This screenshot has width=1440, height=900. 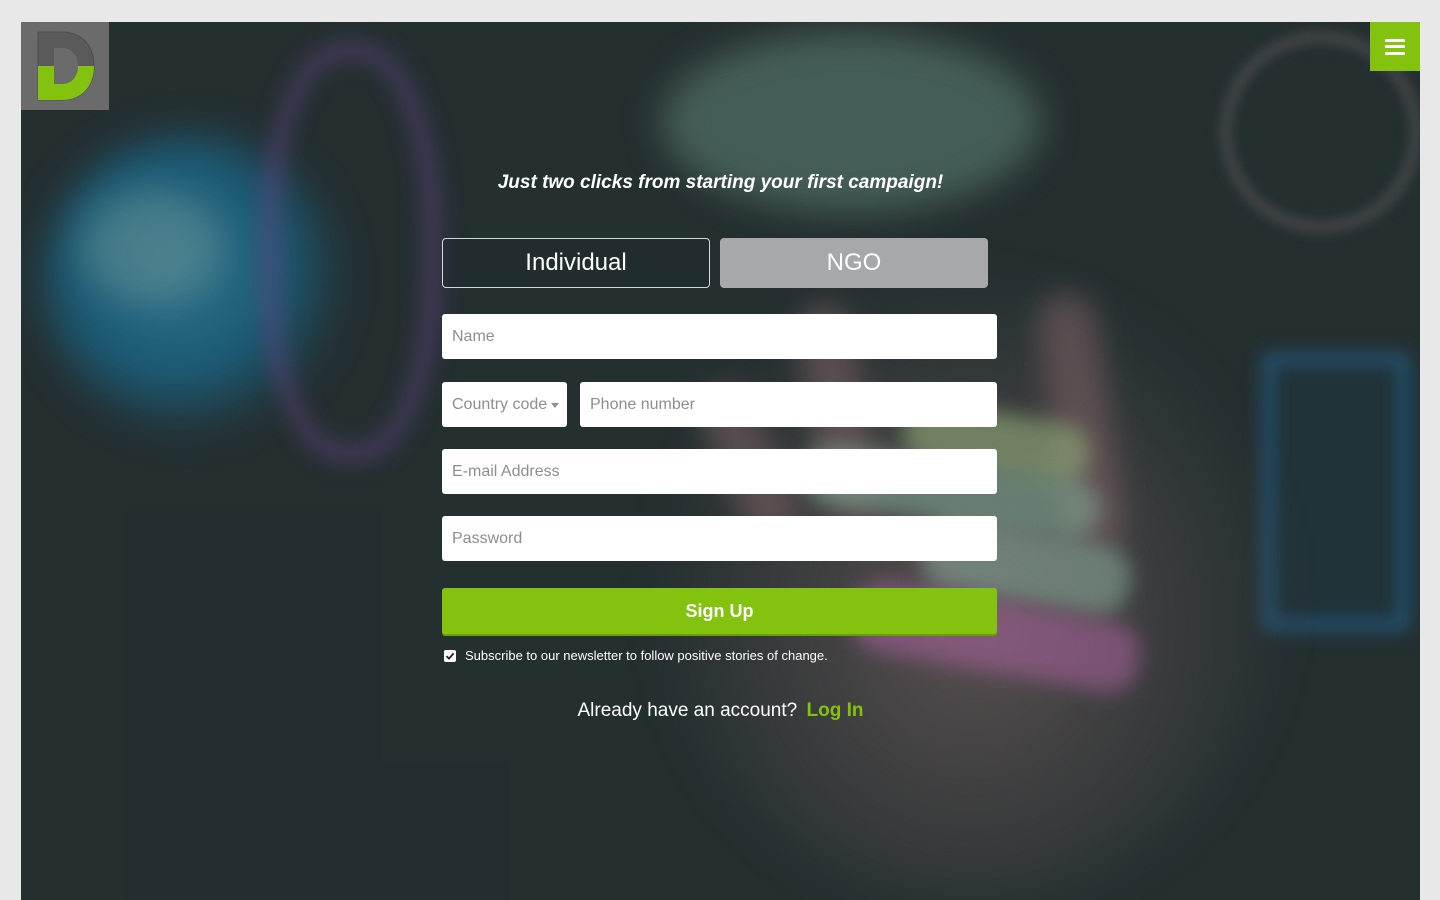 I want to click on sign-up-button: Sign Up, so click(x=719, y=611).